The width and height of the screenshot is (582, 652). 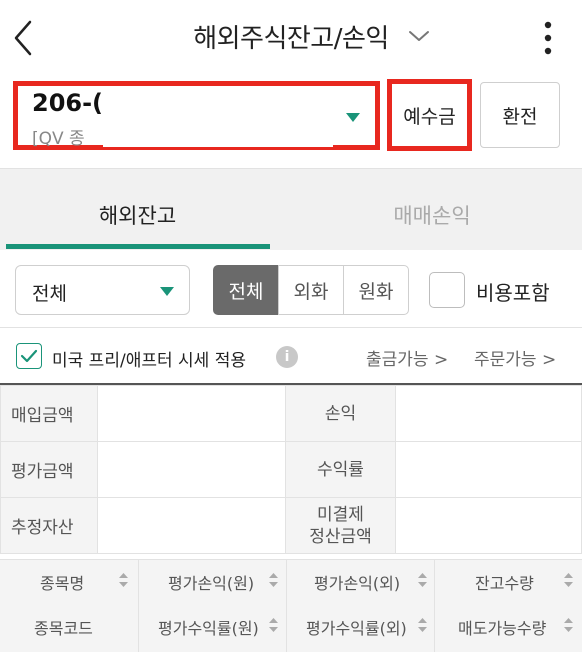 What do you see at coordinates (502, 627) in the screenshot?
I see `col-sellable-qty: 매도가능수량` at bounding box center [502, 627].